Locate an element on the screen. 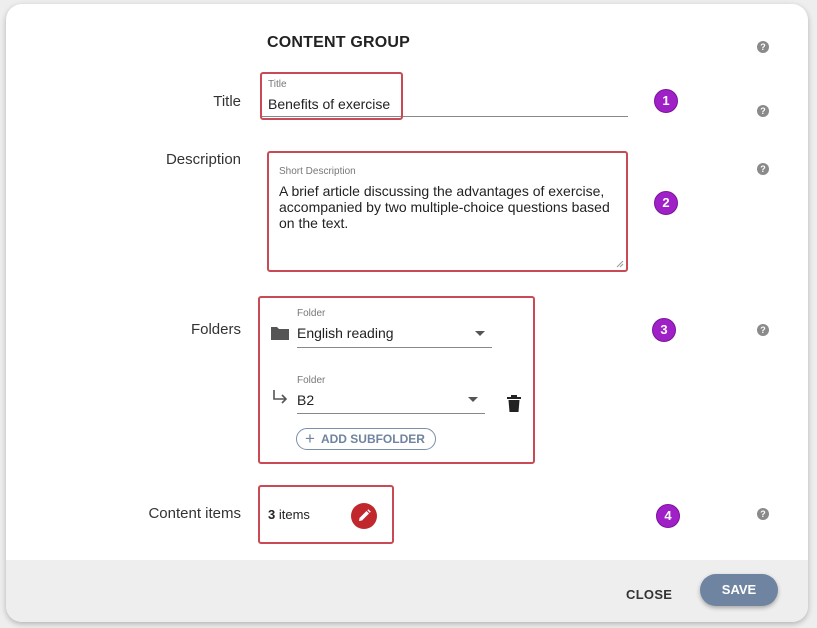  step-badge-2: 2 is located at coordinates (666, 203).